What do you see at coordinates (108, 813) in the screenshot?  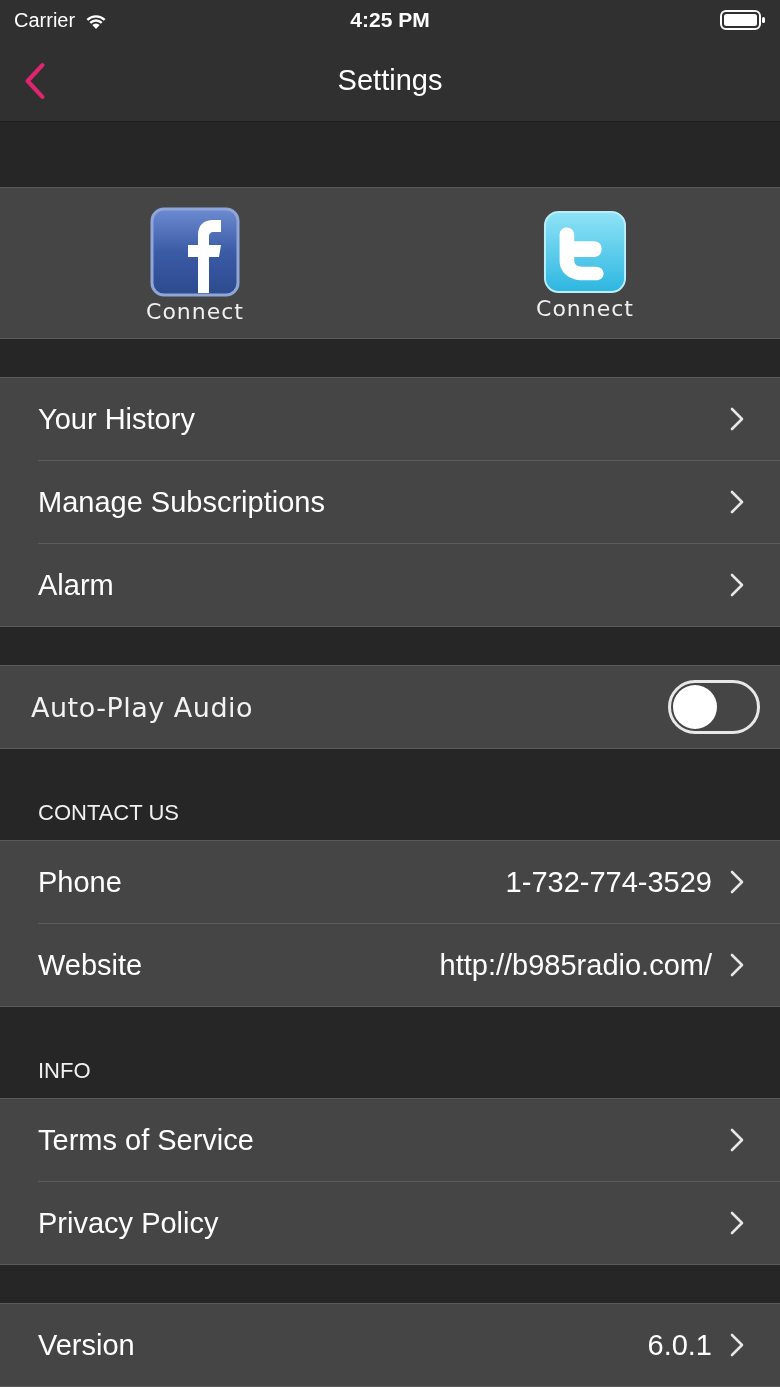 I see `section-header: CONTACT US` at bounding box center [108, 813].